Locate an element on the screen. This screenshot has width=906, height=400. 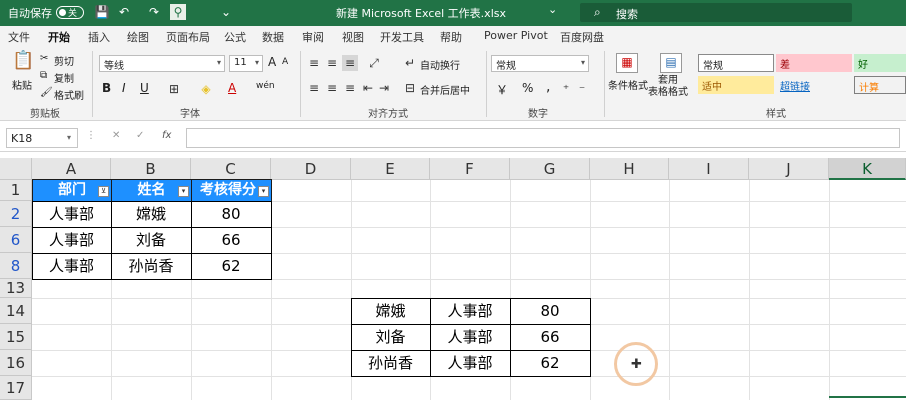
row-header-13: 13 is located at coordinates (16, 288).